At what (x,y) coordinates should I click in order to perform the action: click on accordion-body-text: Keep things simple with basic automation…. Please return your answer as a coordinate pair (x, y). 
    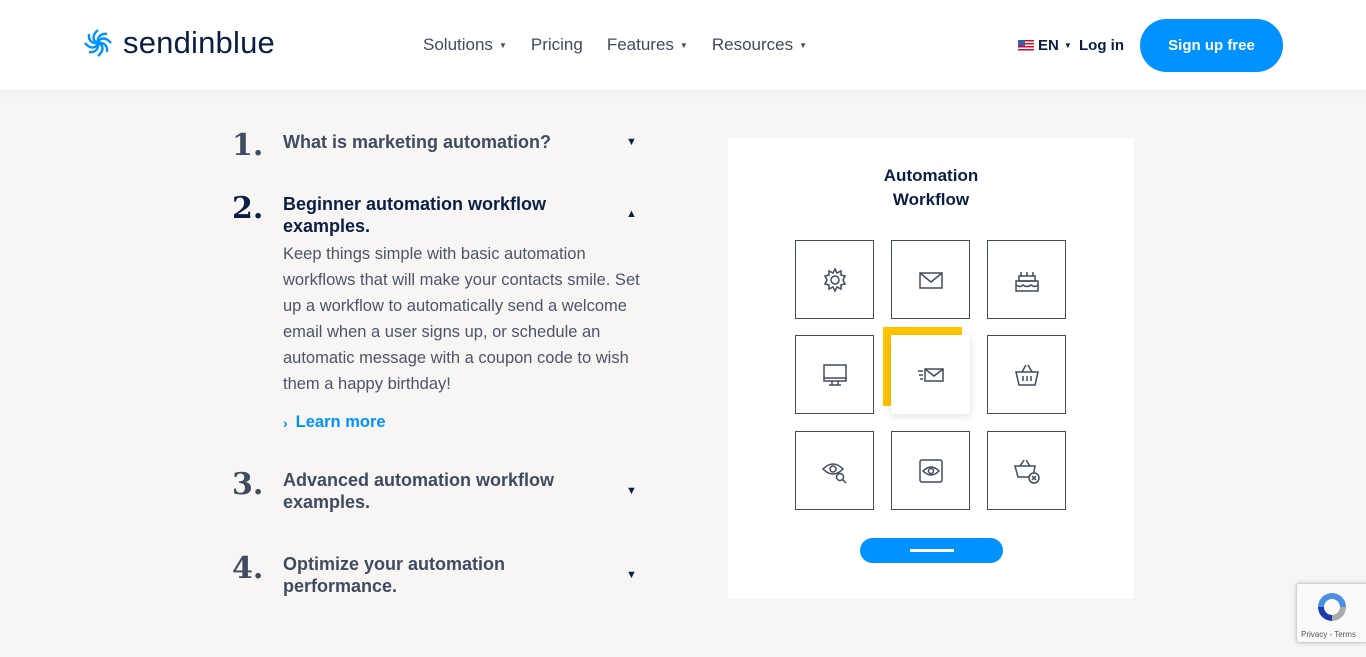
    Looking at the image, I should click on (461, 319).